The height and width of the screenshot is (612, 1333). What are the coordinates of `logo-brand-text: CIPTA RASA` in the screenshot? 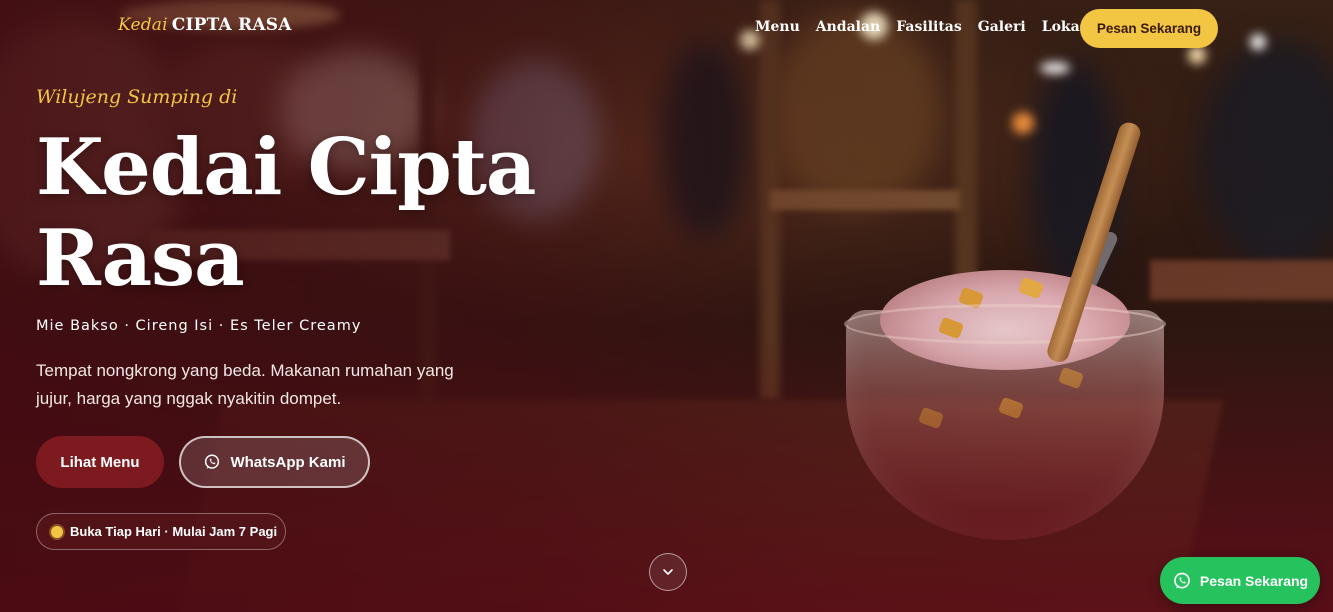 It's located at (231, 25).